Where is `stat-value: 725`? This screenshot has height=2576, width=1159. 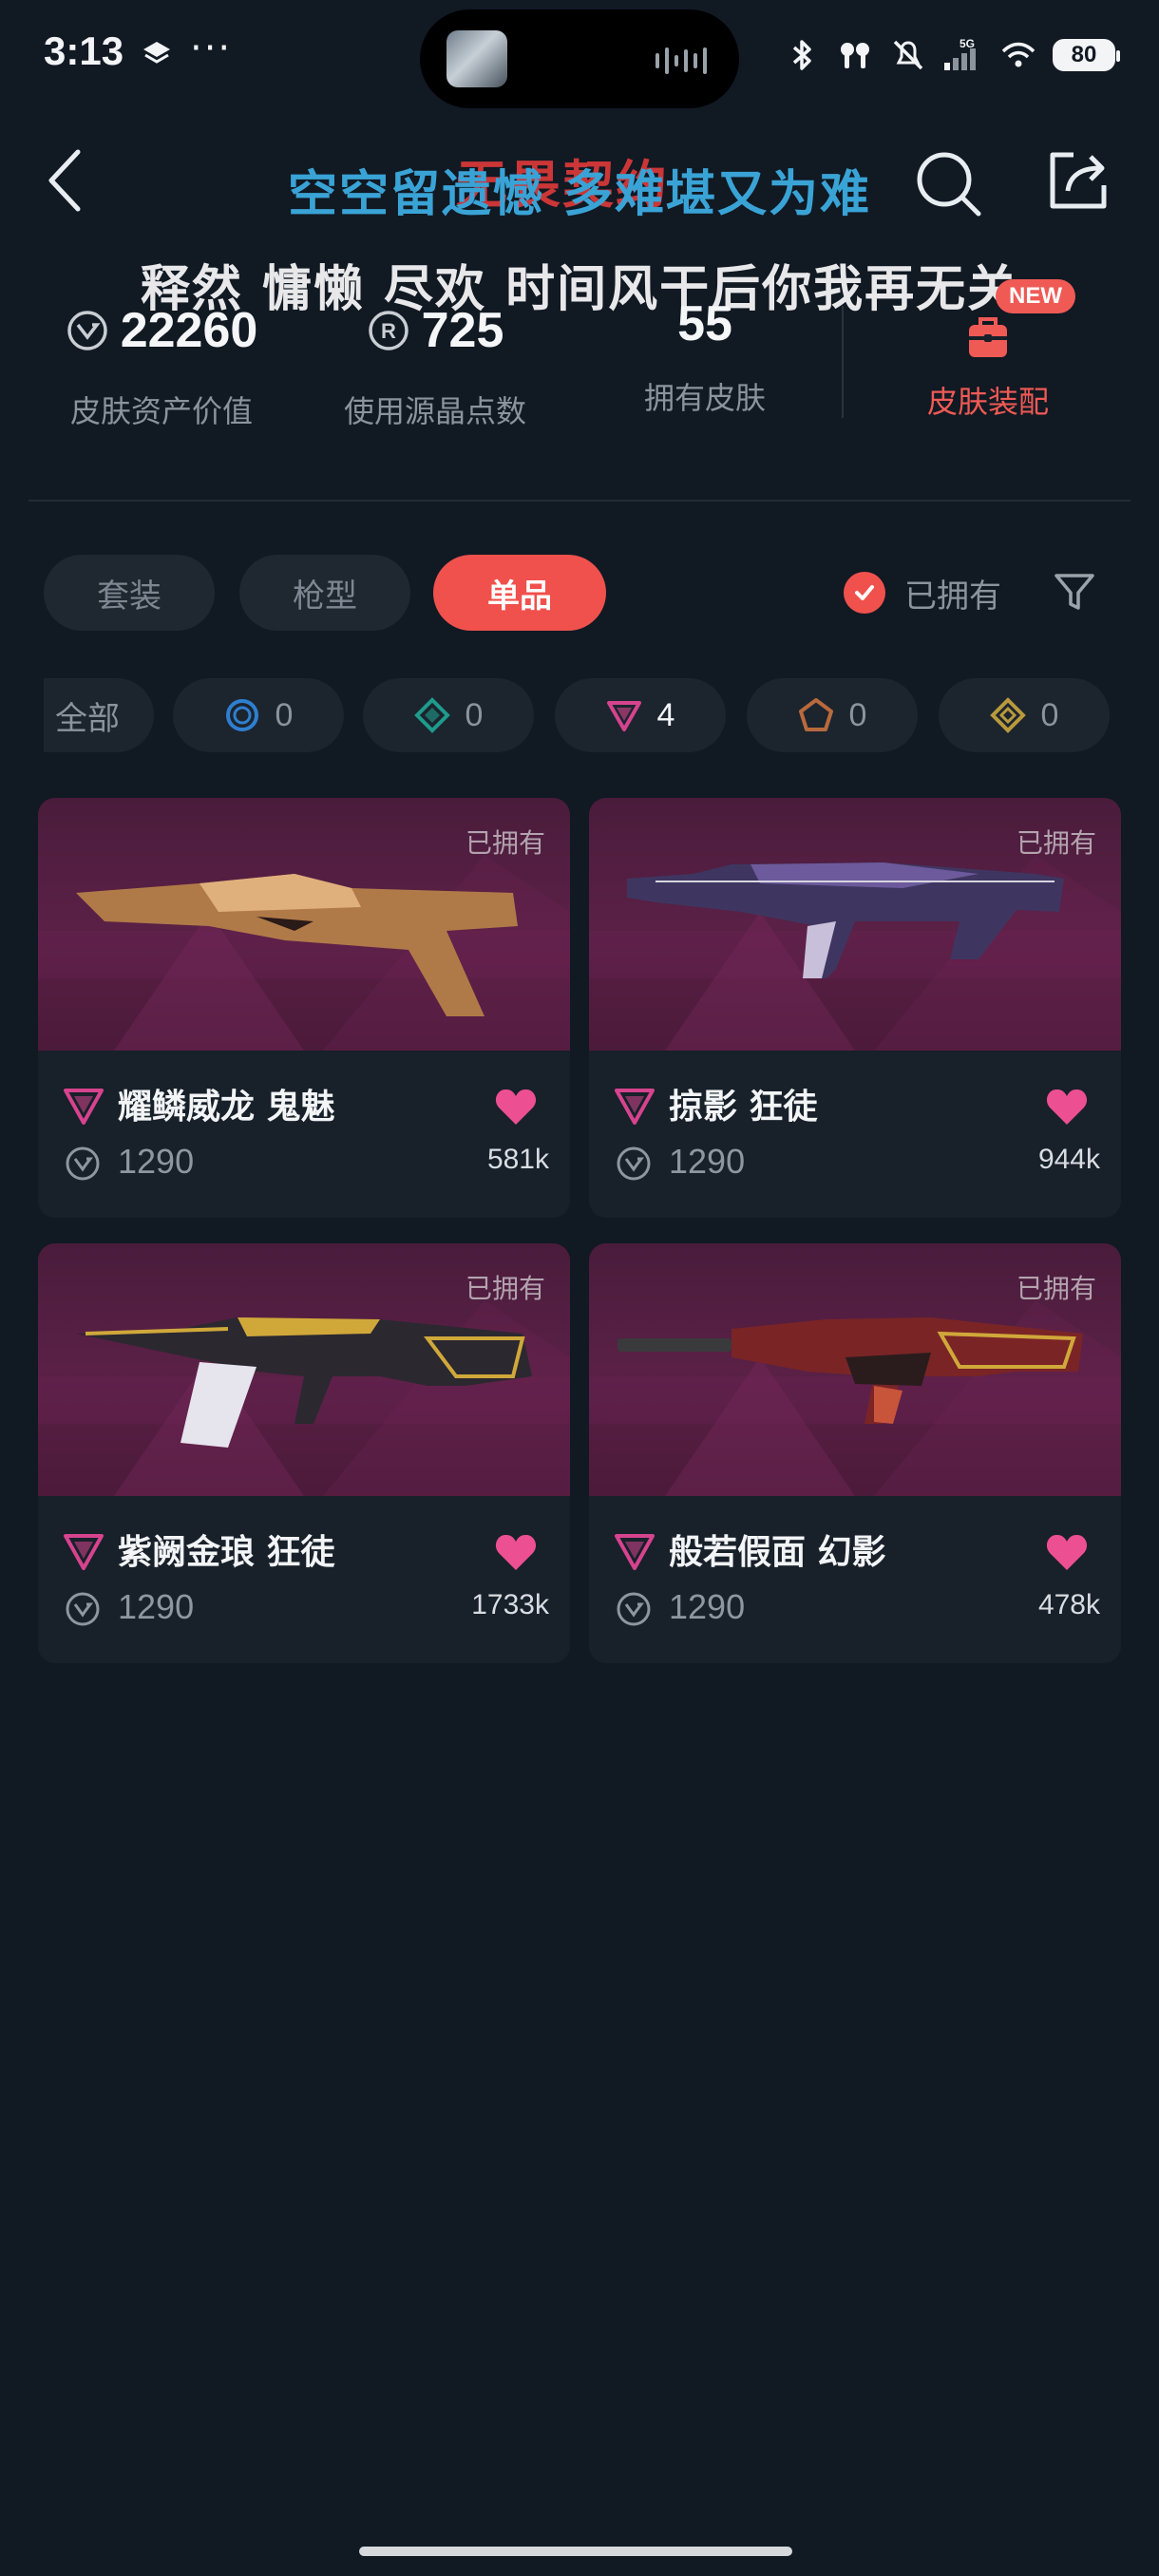
stat-value: 725 is located at coordinates (462, 330).